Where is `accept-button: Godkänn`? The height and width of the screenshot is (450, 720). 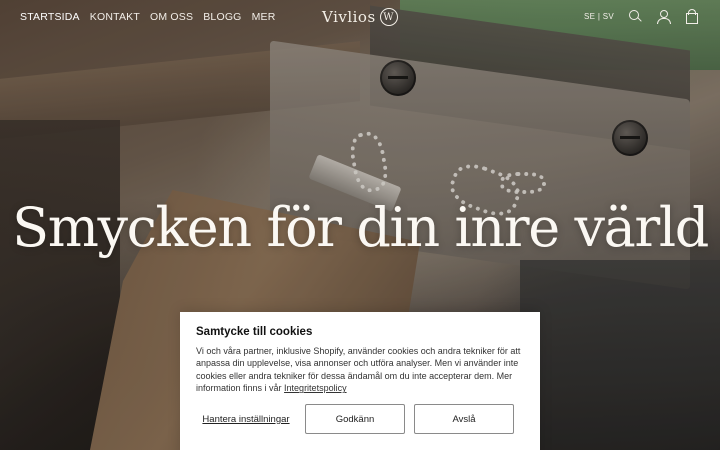 accept-button: Godkänn is located at coordinates (355, 419).